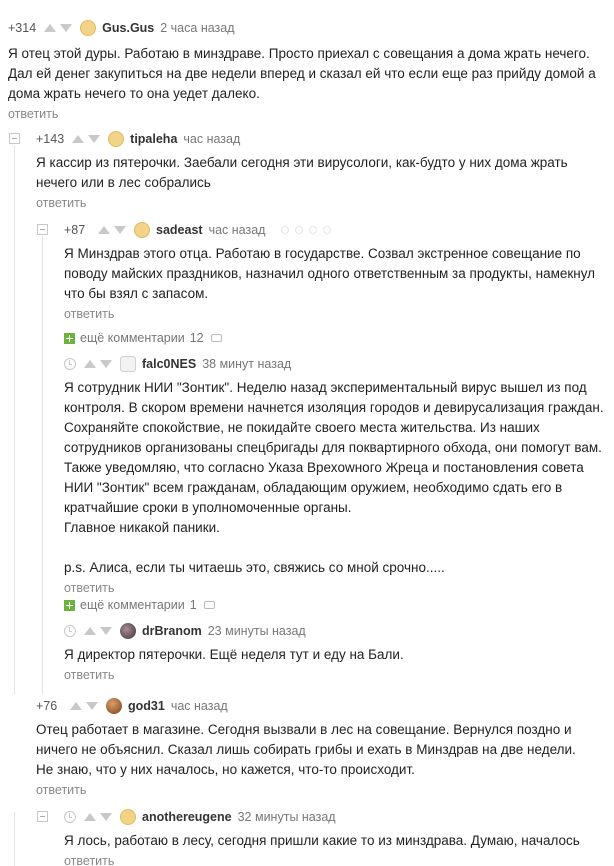 This screenshot has height=866, width=614. I want to click on comment-author: tipaleha, so click(153, 139).